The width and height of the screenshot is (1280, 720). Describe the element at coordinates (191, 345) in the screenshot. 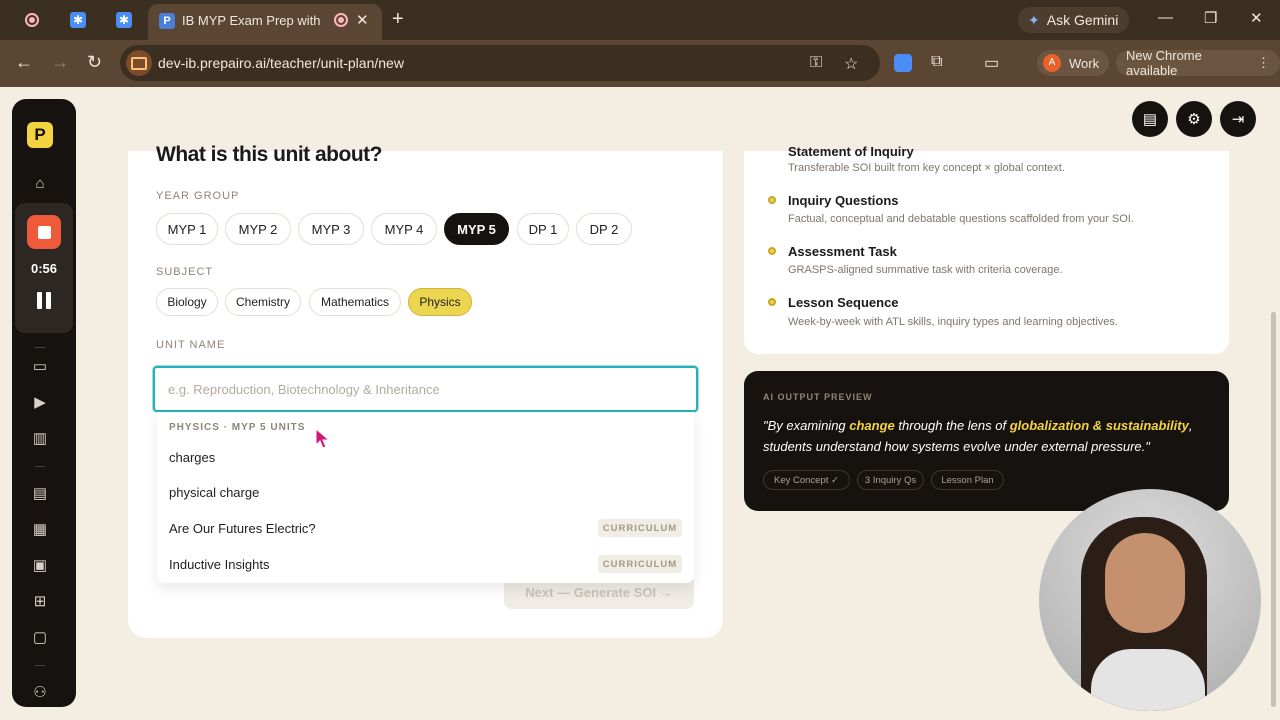

I see `unit-name-label: UNIT NAME` at that location.